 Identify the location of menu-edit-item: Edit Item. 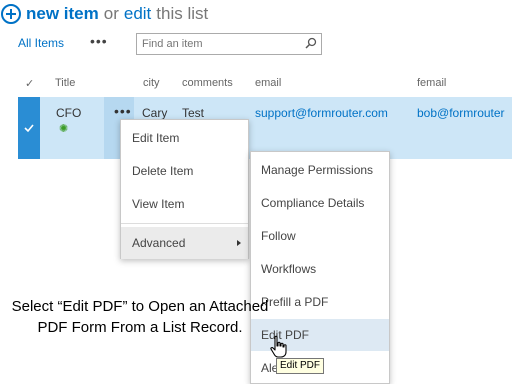
(184, 138).